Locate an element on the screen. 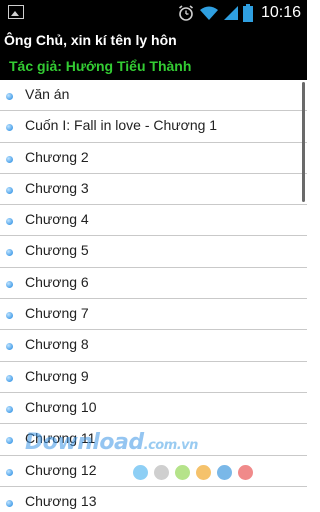  wifi-icon is located at coordinates (208, 13).